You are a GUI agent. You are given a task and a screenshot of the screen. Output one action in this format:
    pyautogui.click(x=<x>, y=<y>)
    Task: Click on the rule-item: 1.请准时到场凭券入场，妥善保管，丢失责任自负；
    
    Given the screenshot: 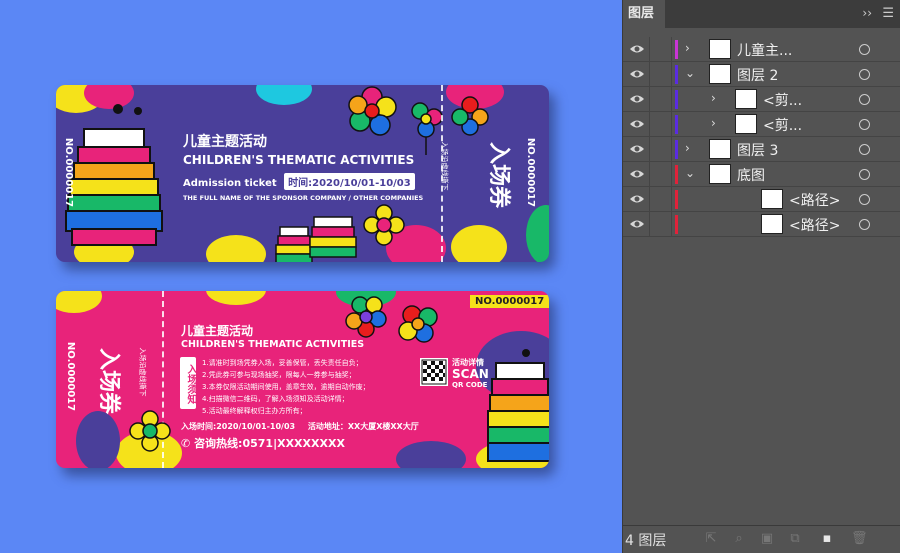 What is the action you would take?
    pyautogui.click(x=282, y=363)
    